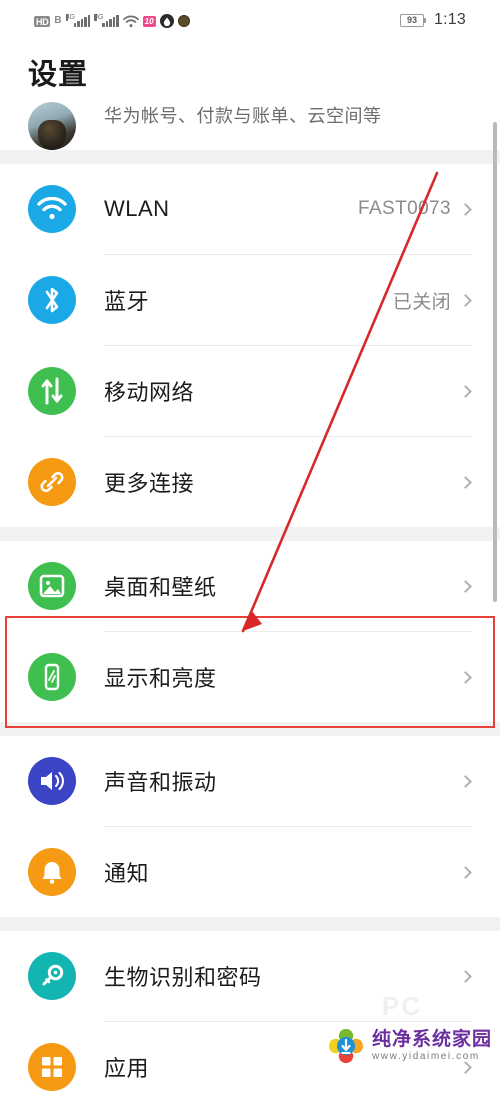 The width and height of the screenshot is (500, 1112). What do you see at coordinates (250, 391) in the screenshot?
I see `settings-item-mobile-network: 移动网络` at bounding box center [250, 391].